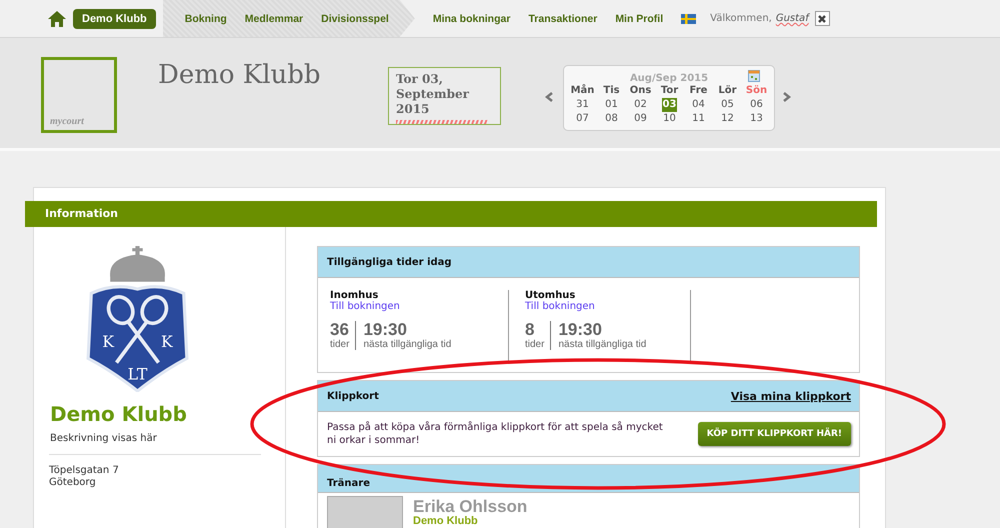 The height and width of the screenshot is (528, 1000). I want to click on address-line: Göteborg, so click(73, 483).